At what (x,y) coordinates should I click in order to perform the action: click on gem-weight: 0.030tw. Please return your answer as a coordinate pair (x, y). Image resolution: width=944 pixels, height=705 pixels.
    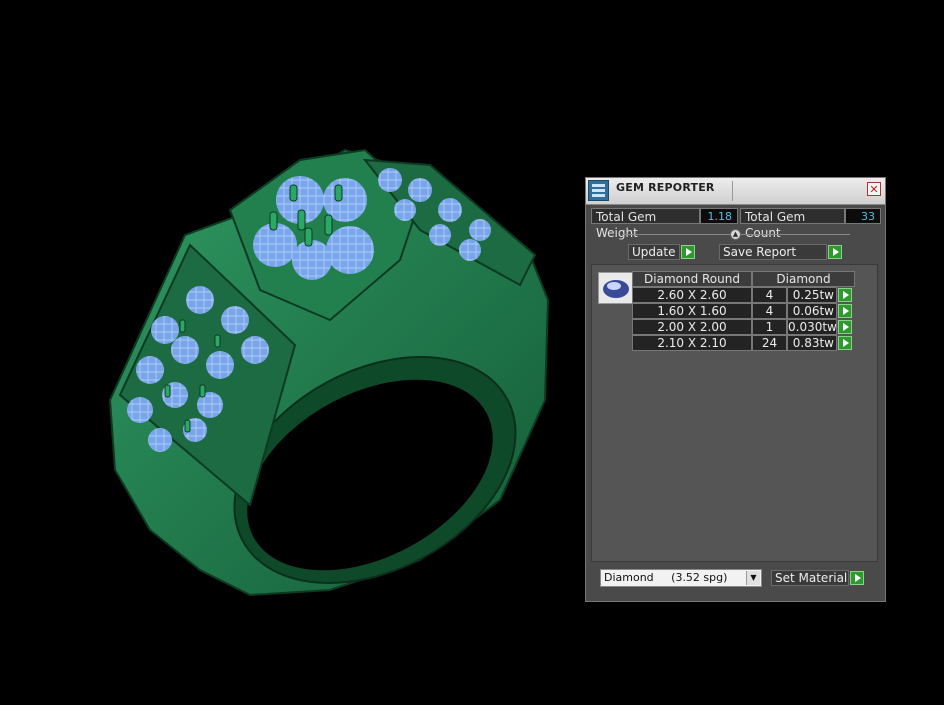
    Looking at the image, I should click on (812, 327).